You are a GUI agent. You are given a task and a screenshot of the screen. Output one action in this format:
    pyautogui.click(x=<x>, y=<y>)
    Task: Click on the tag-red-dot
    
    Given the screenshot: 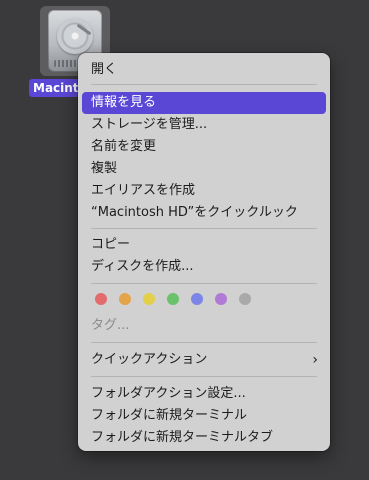 What is the action you would take?
    pyautogui.click(x=101, y=299)
    